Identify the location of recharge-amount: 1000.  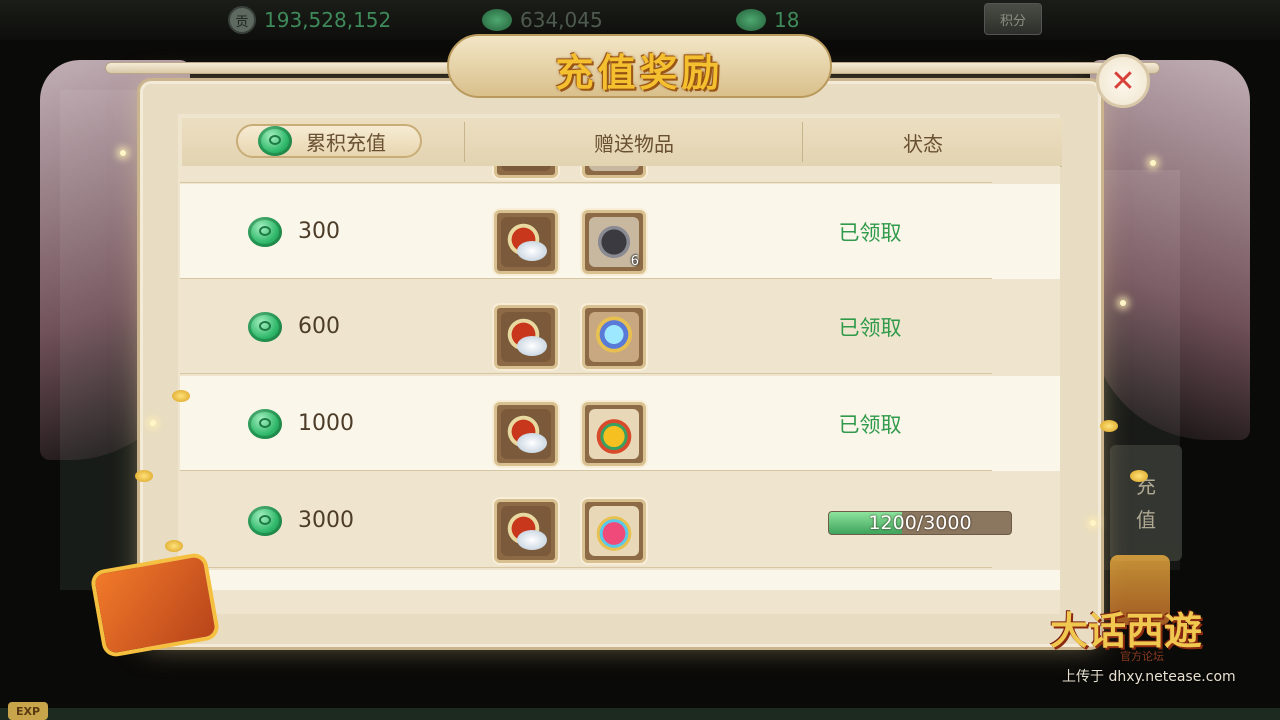
(301, 423).